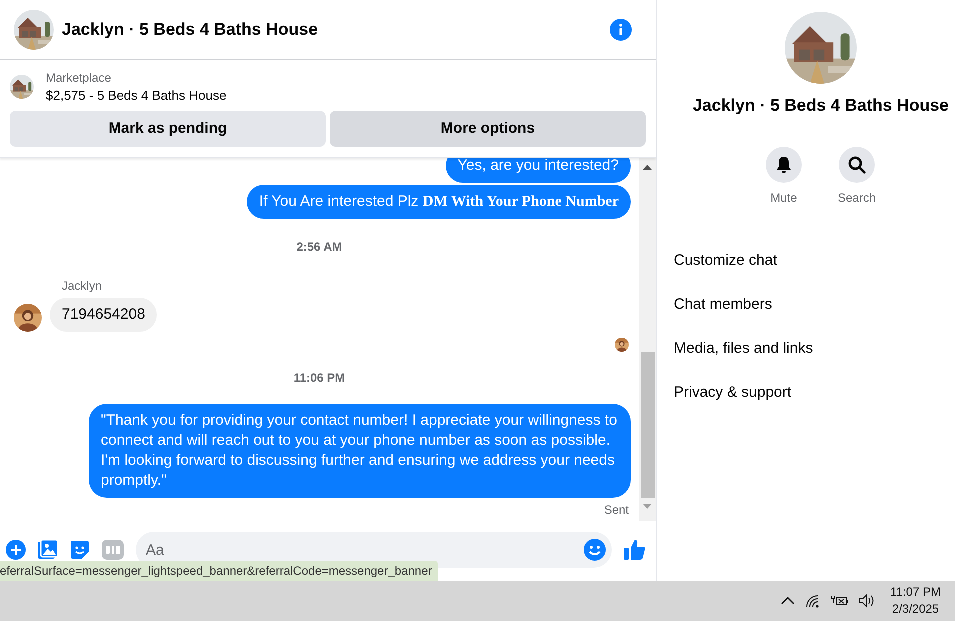 Image resolution: width=955 pixels, height=621 pixels. What do you see at coordinates (191, 29) in the screenshot?
I see `conversation-title: Jacklyn · 5 Beds 4 Baths House` at bounding box center [191, 29].